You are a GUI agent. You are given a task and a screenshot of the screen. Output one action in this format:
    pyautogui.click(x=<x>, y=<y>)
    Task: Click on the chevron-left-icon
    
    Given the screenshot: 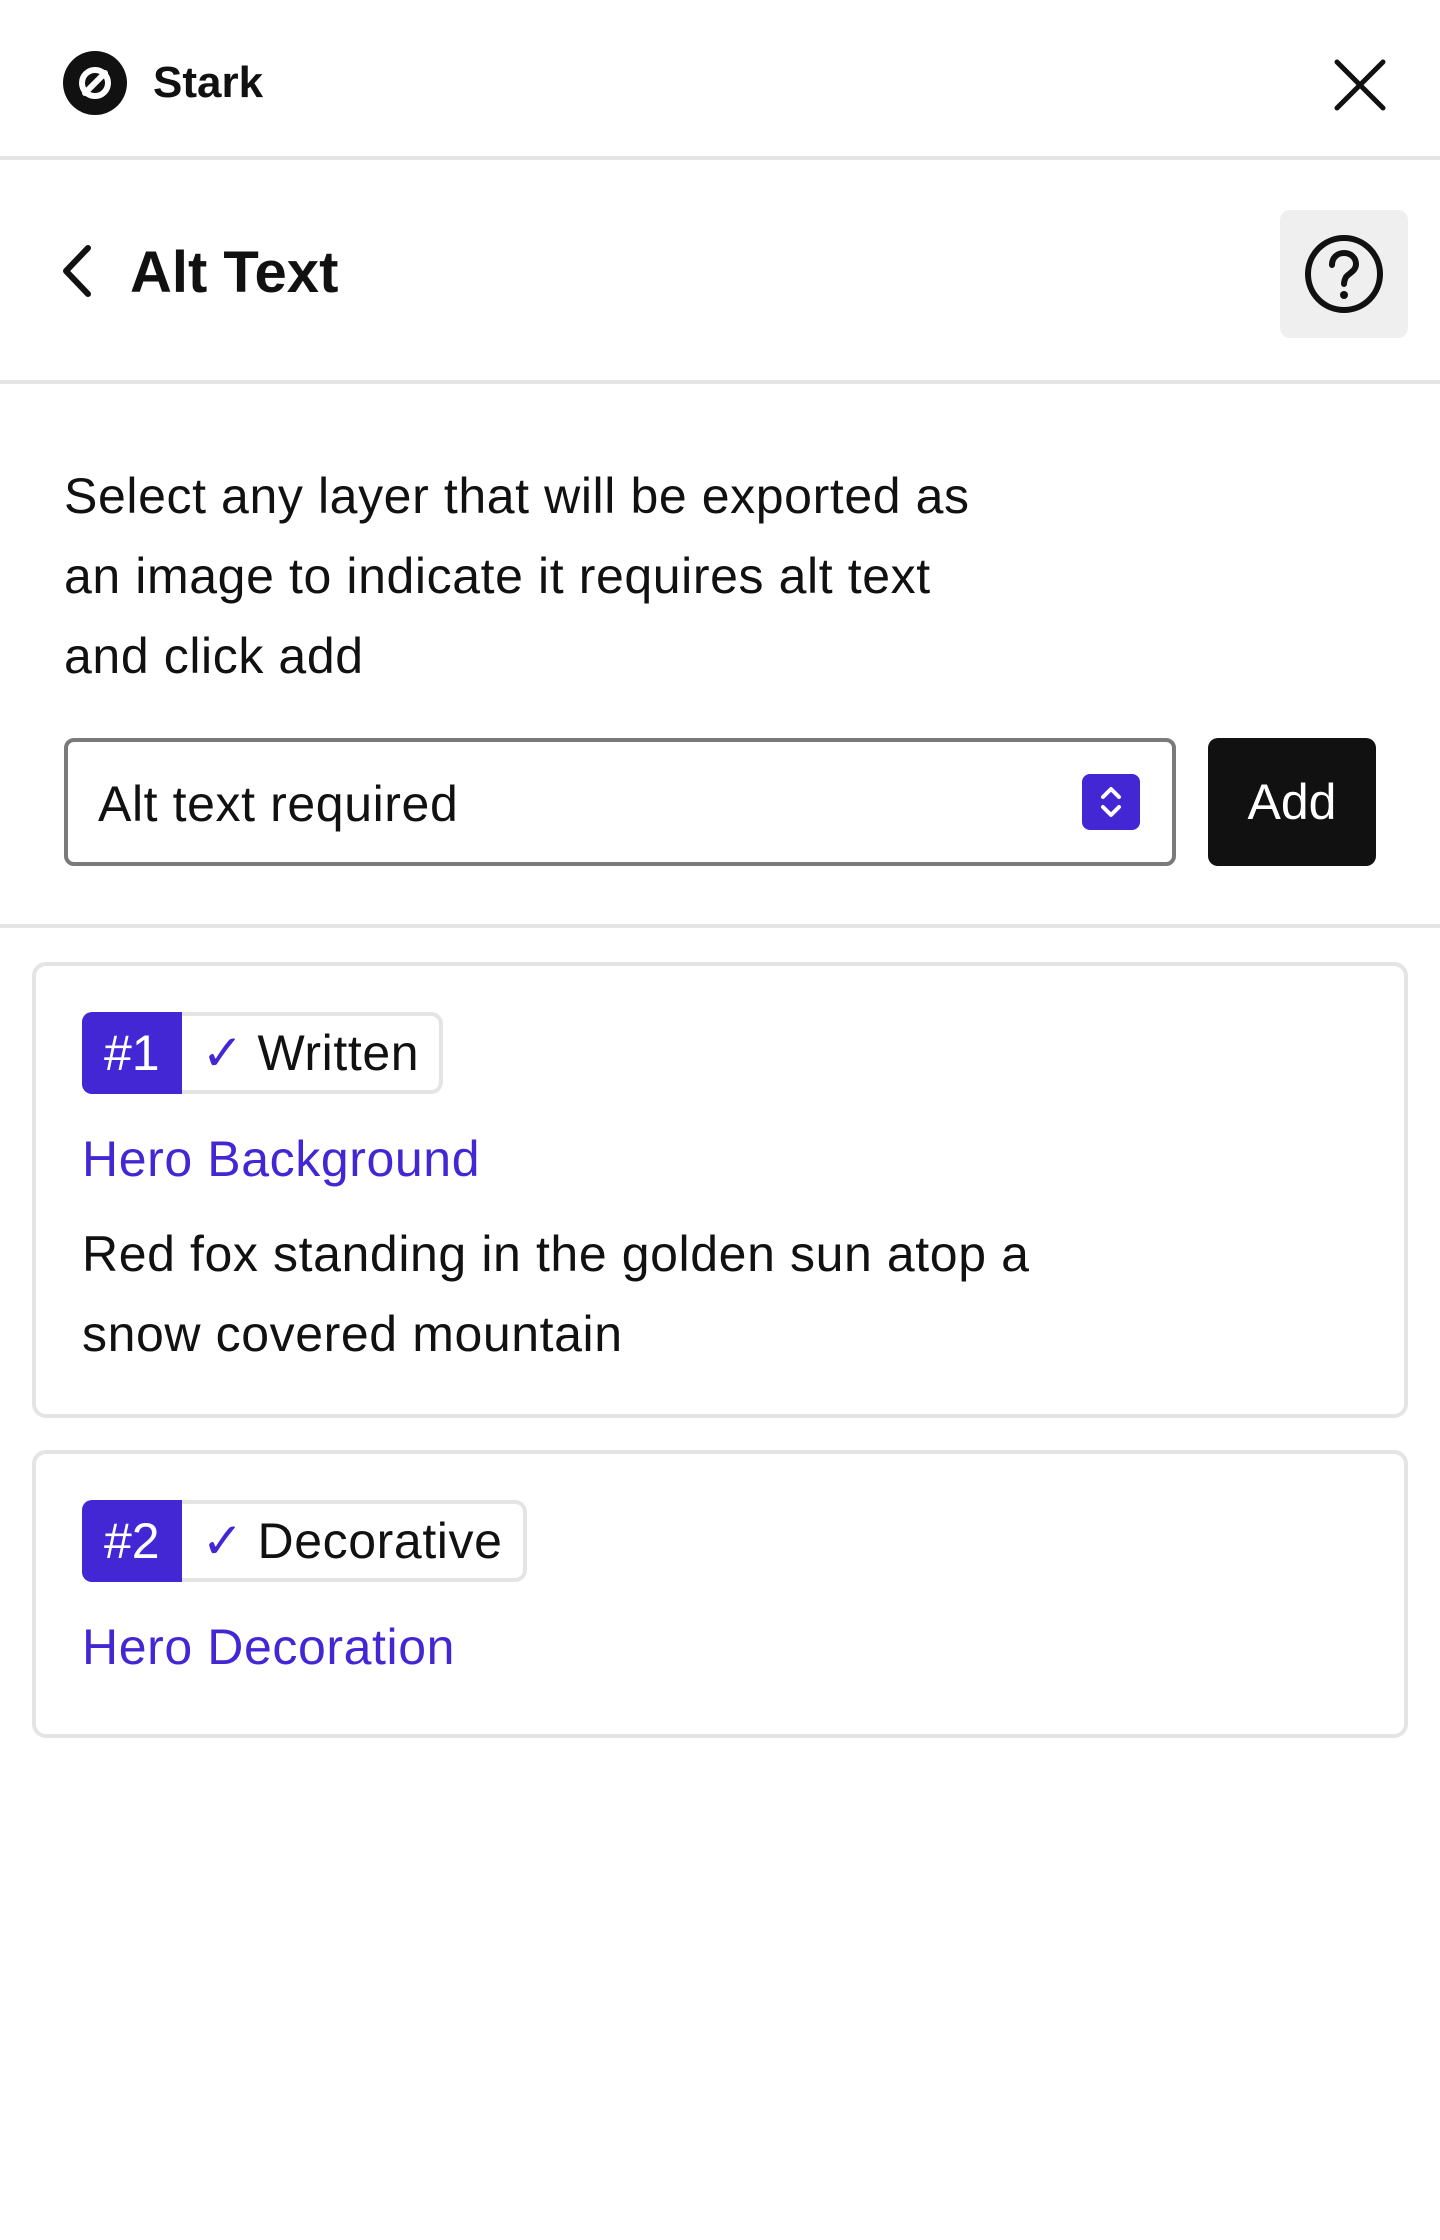 What is the action you would take?
    pyautogui.click(x=77, y=271)
    